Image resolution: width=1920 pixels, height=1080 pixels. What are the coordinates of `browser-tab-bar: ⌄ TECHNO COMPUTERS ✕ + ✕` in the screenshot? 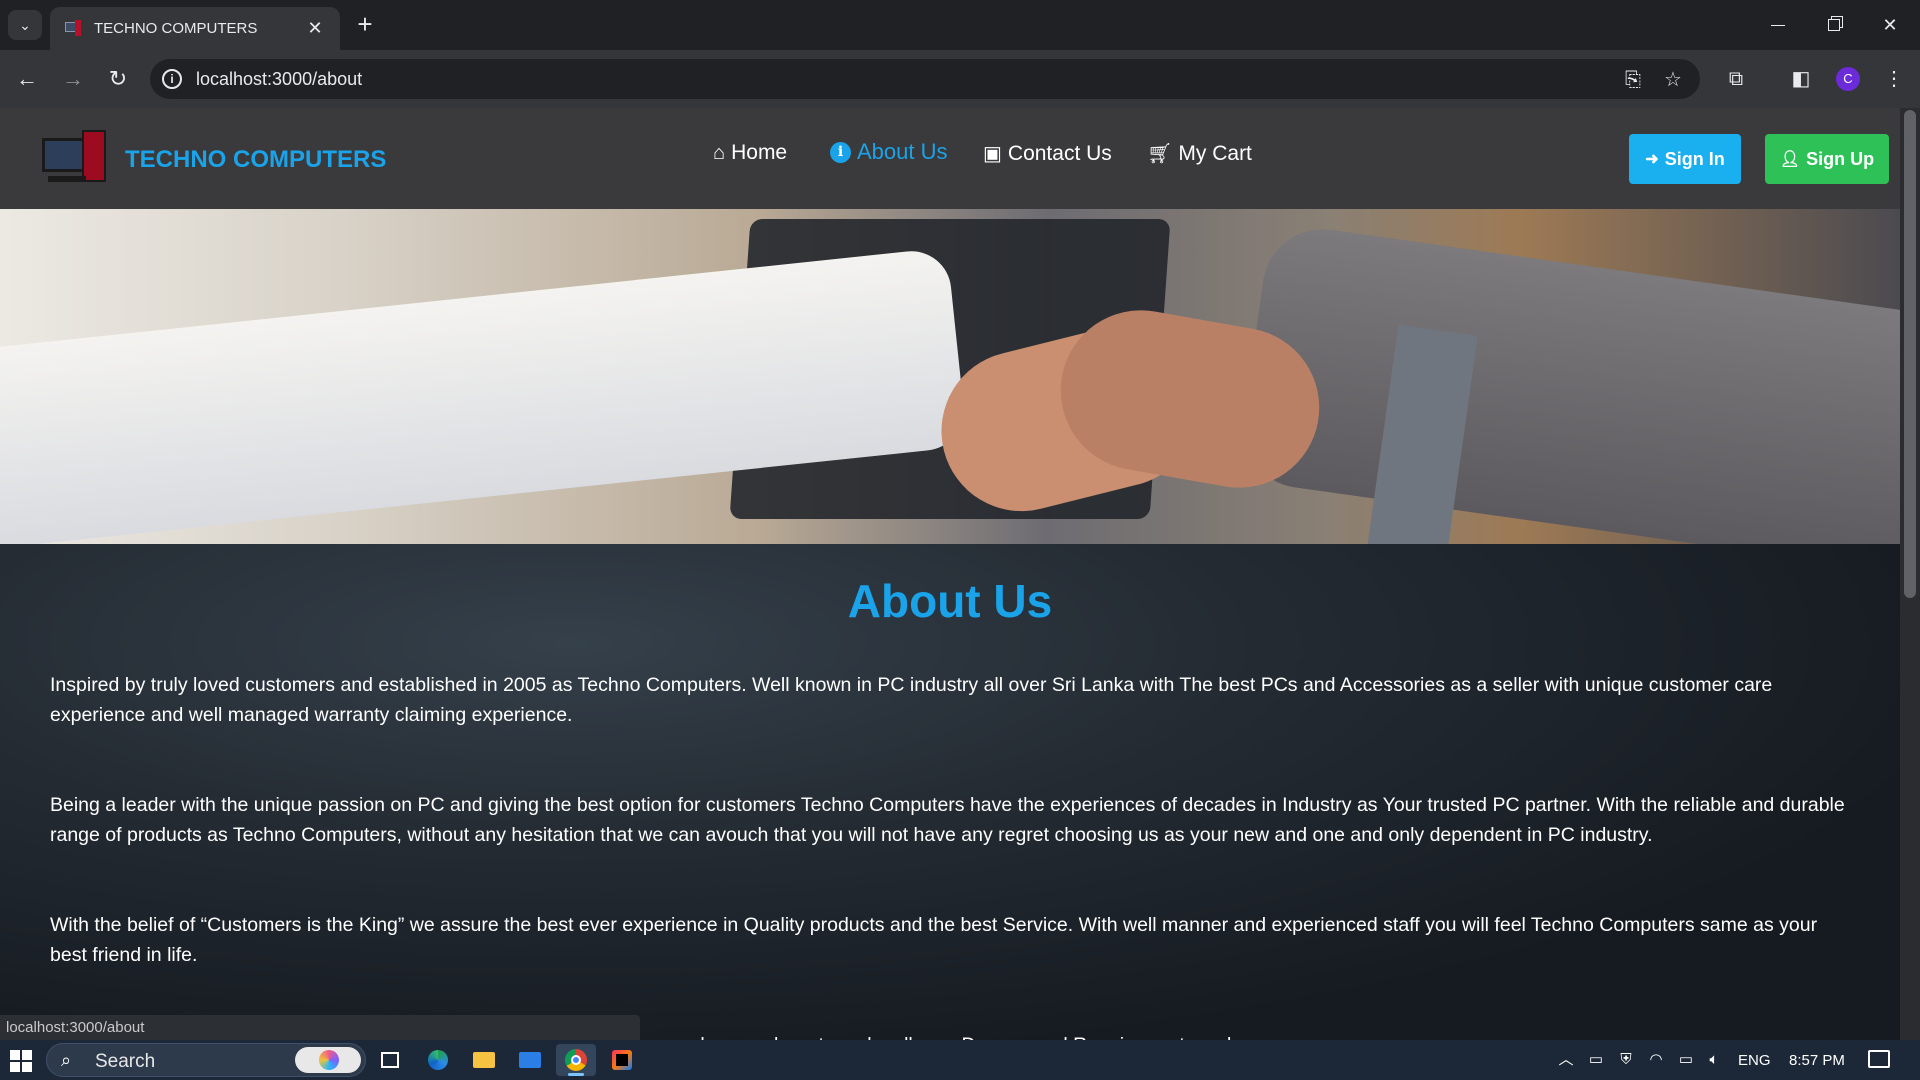 It's located at (960, 25).